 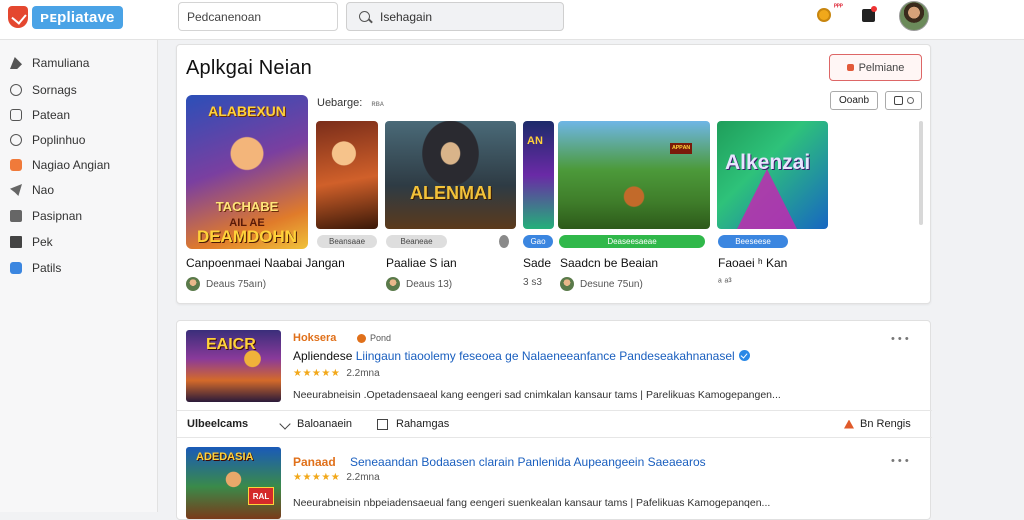 What do you see at coordinates (838, 7) in the screenshot?
I see `notification-badge: ᴾᴾᴾ` at bounding box center [838, 7].